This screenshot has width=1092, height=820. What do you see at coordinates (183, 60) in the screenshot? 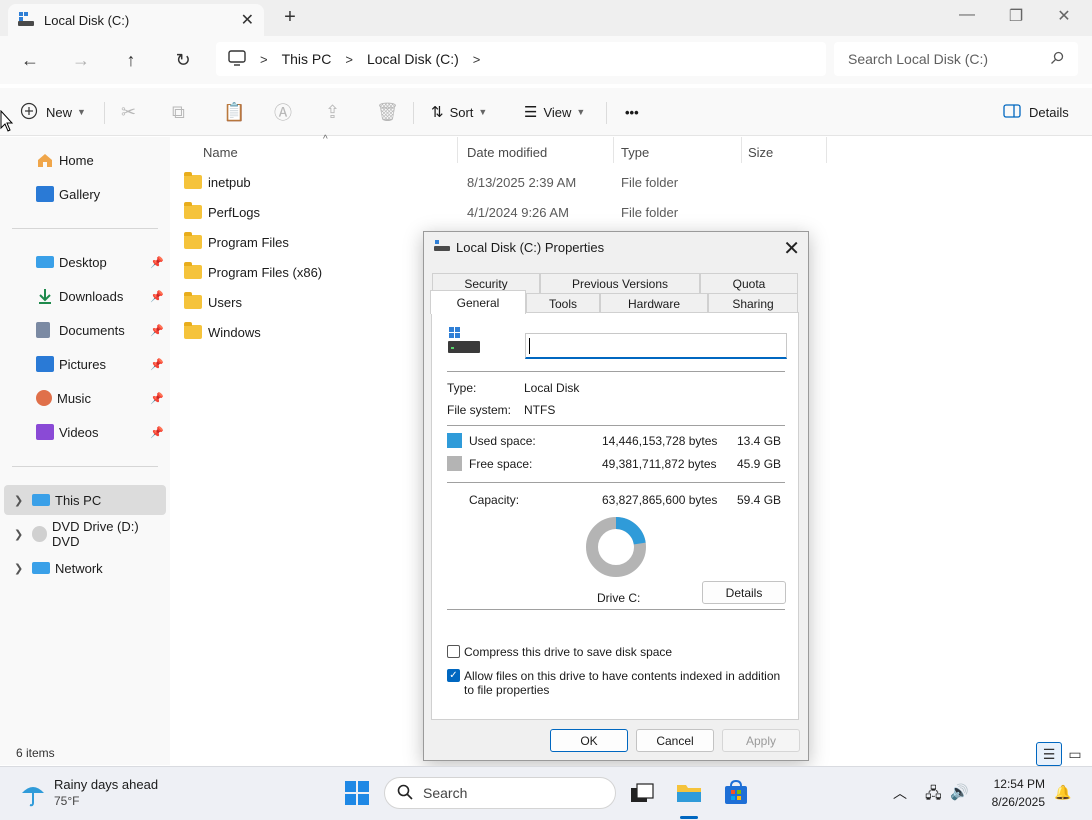
I see `refresh-button: ↻` at bounding box center [183, 60].